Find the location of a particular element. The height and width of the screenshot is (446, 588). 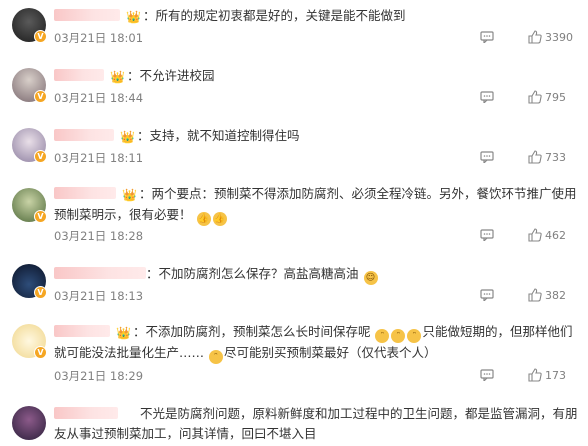

timestamp: 03月21日 18:13 is located at coordinates (99, 296).